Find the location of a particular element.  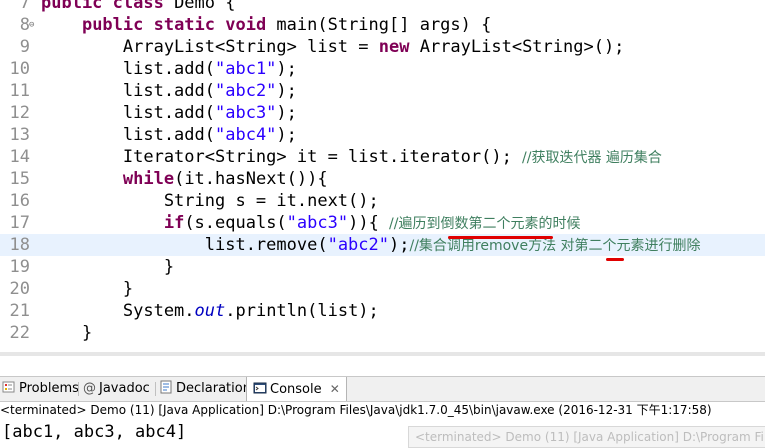

code-keyword: if is located at coordinates (174, 223).